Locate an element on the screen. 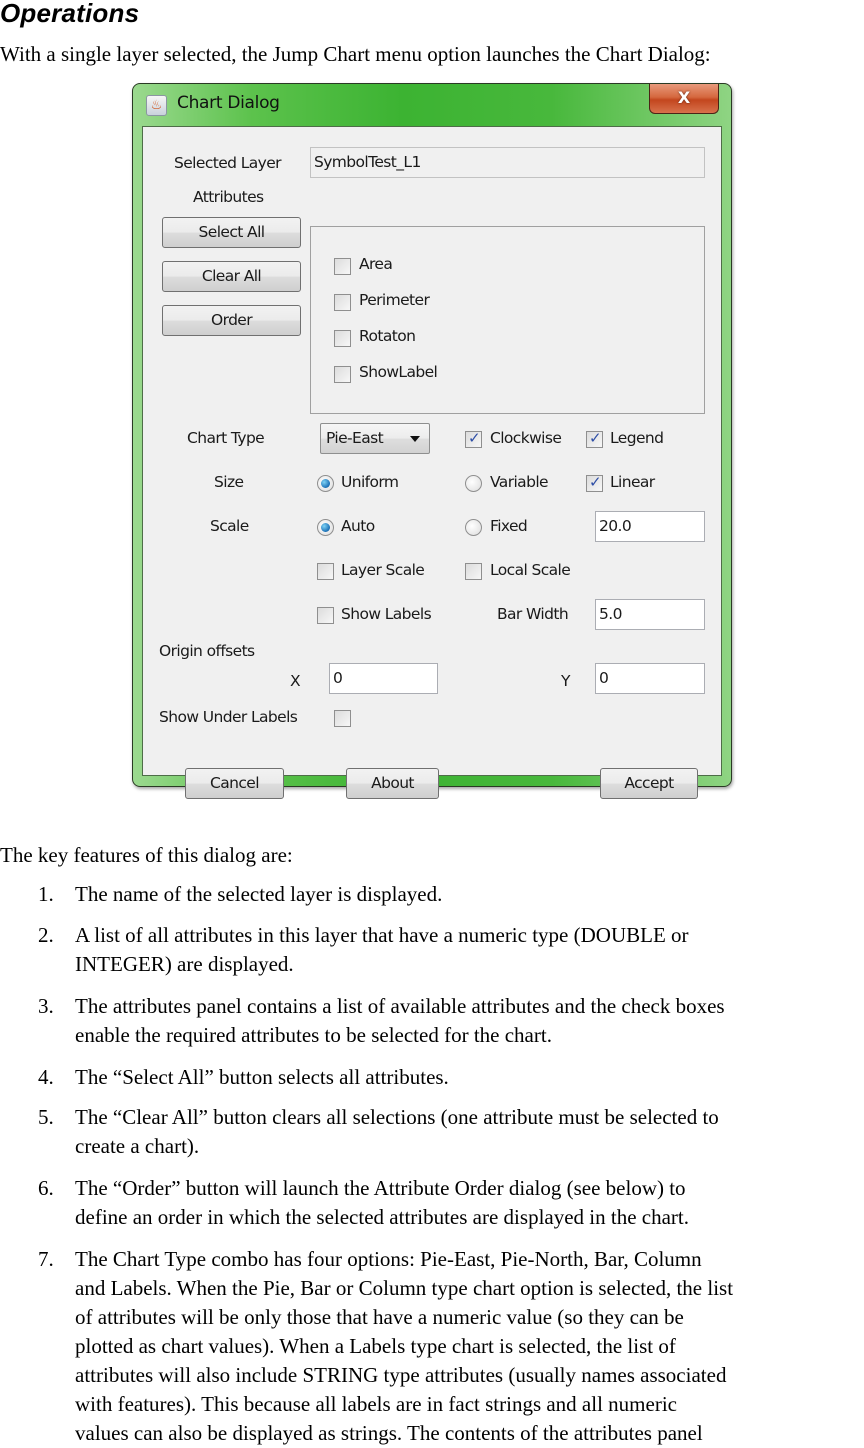  list-number: 5. is located at coordinates (46, 1117).